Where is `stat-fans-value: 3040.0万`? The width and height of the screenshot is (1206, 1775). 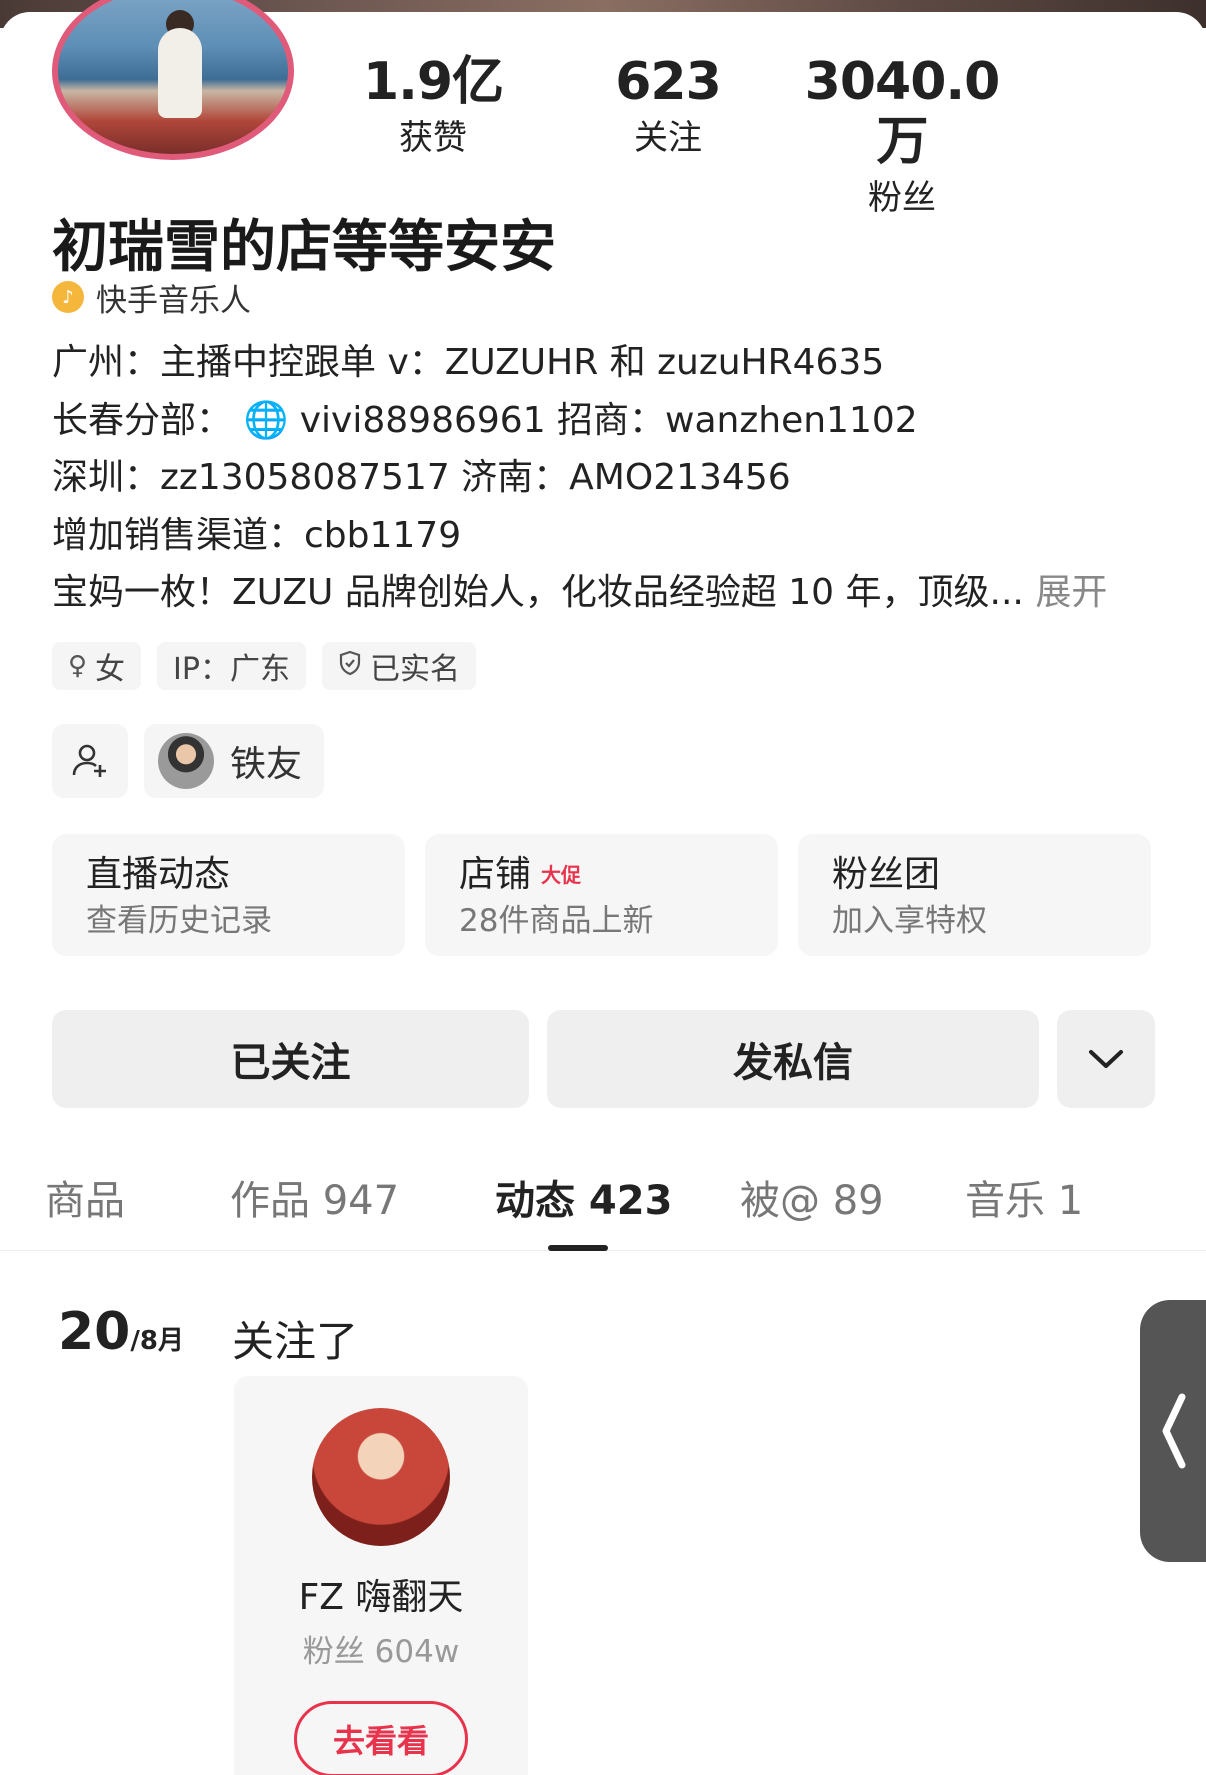 stat-fans-value: 3040.0万 is located at coordinates (902, 112).